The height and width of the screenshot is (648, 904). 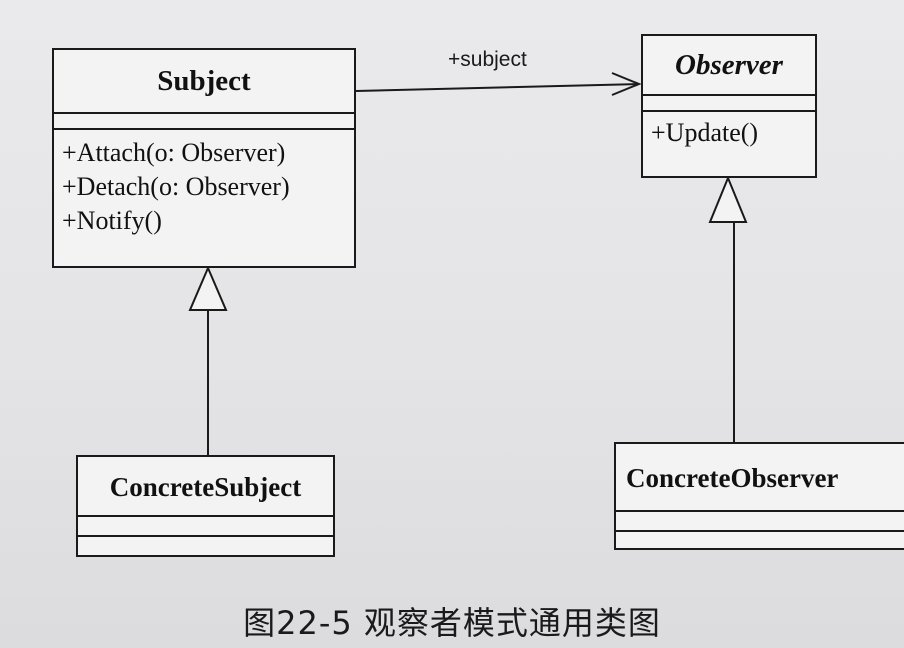 I want to click on concrete-observer-class-name: ConcreteObserver, so click(x=760, y=478).